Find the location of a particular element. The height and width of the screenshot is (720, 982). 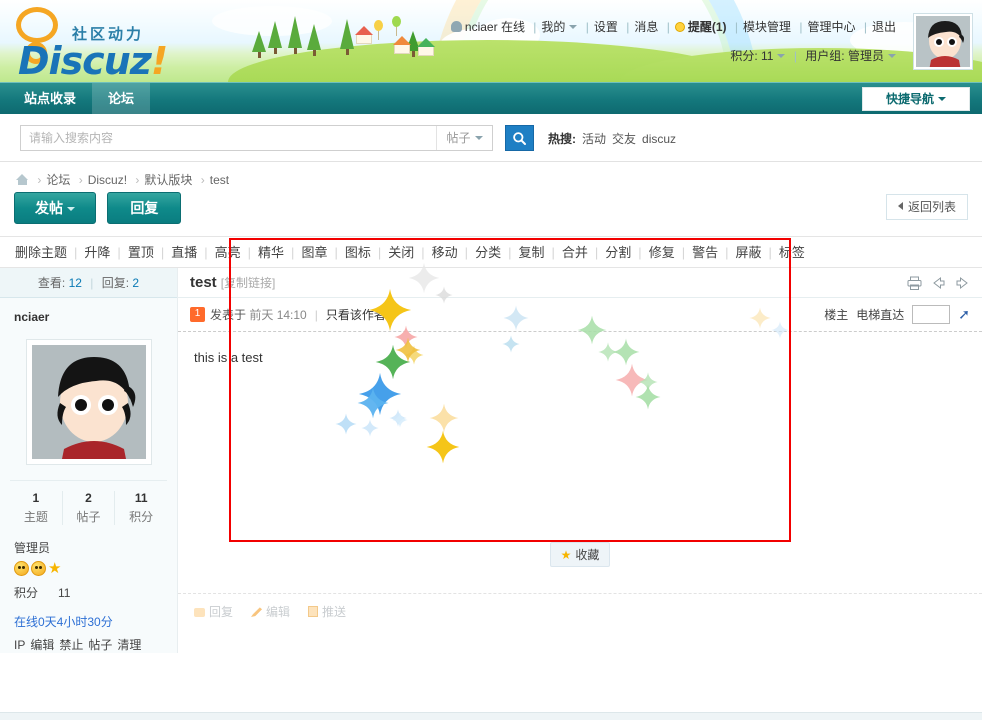

new-post-button: 发帖 is located at coordinates (55, 208).